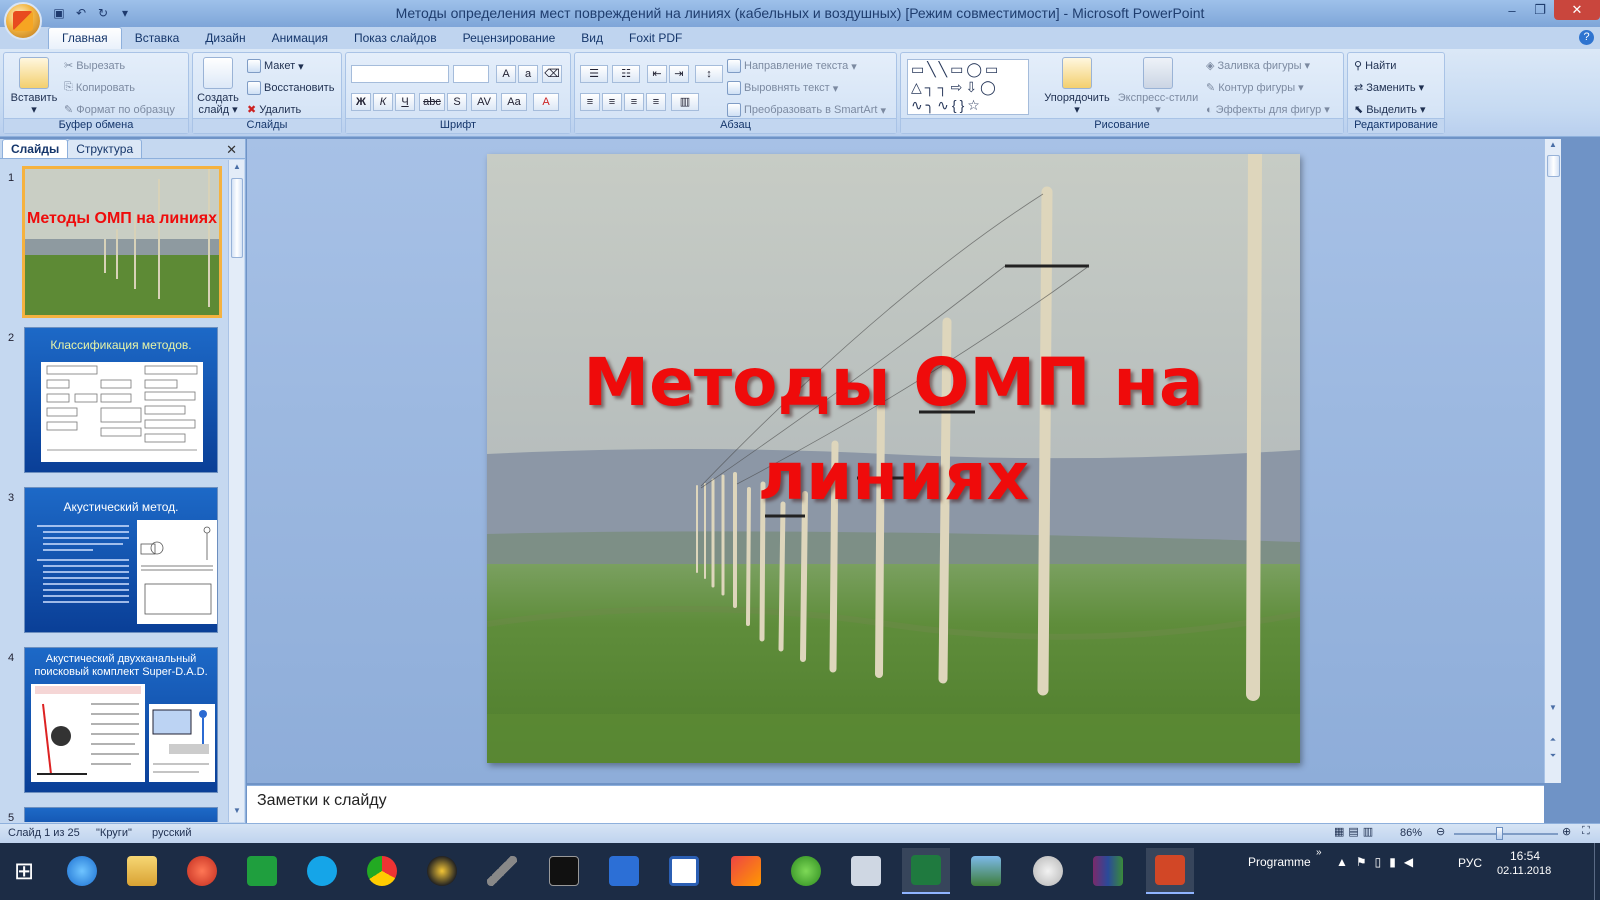 The width and height of the screenshot is (1600, 900). Describe the element at coordinates (684, 871) in the screenshot. I see `word-icon` at that location.